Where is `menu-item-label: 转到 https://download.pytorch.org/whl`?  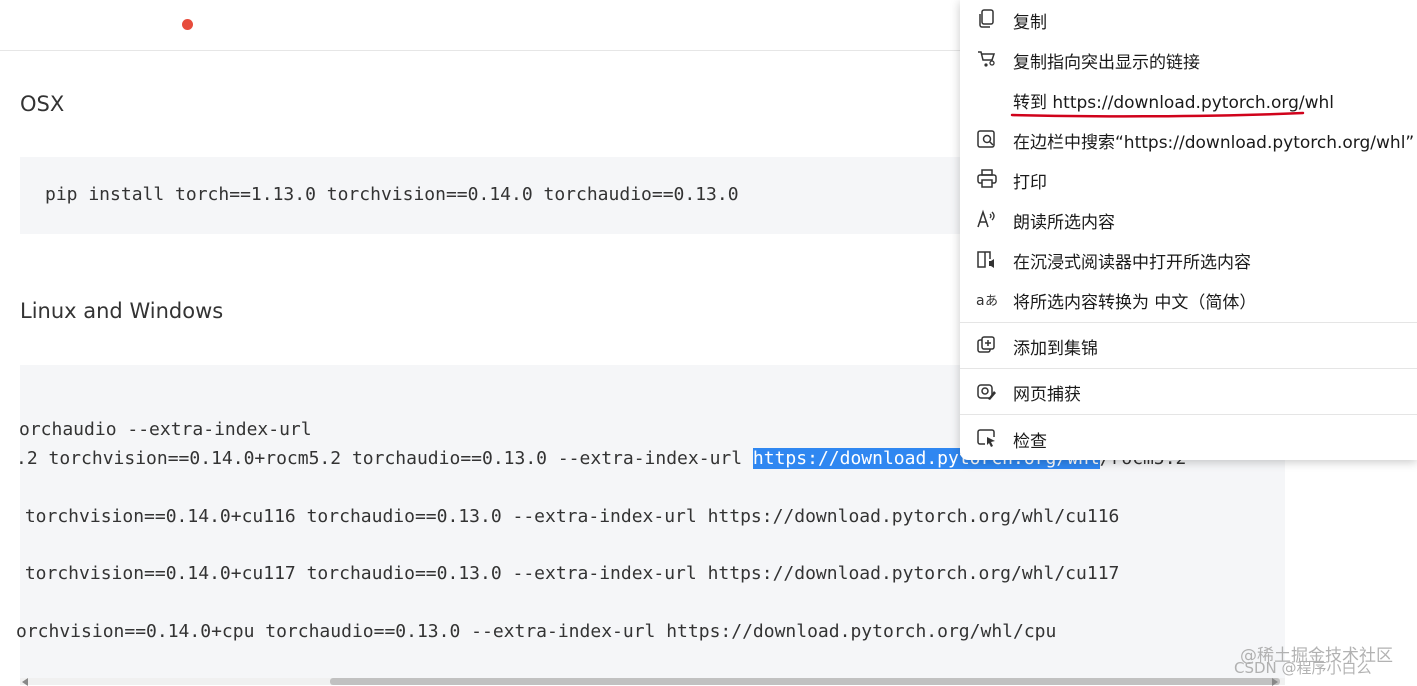
menu-item-label: 转到 https://download.pytorch.org/whl is located at coordinates (1174, 103).